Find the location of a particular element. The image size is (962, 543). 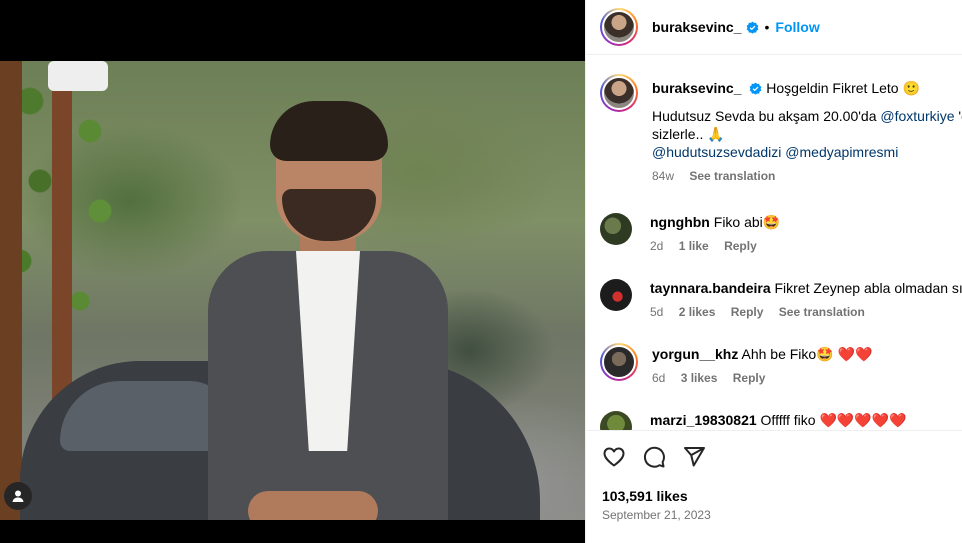

comment-likes: 1 like is located at coordinates (694, 246).